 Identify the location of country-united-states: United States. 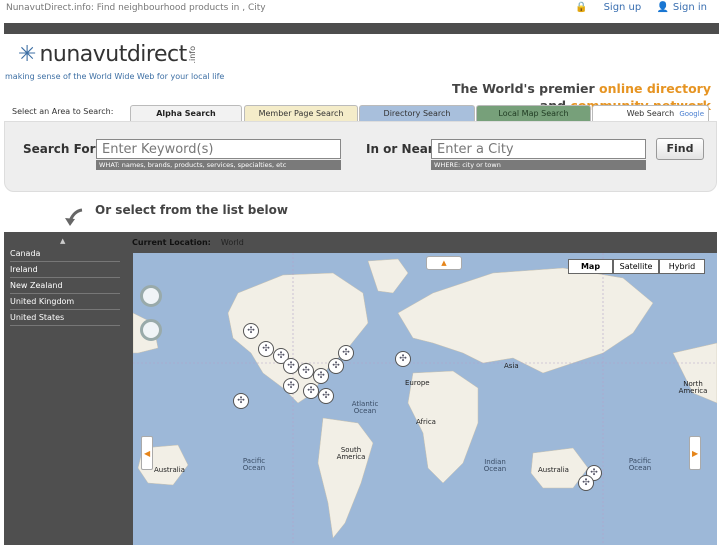
(65, 318).